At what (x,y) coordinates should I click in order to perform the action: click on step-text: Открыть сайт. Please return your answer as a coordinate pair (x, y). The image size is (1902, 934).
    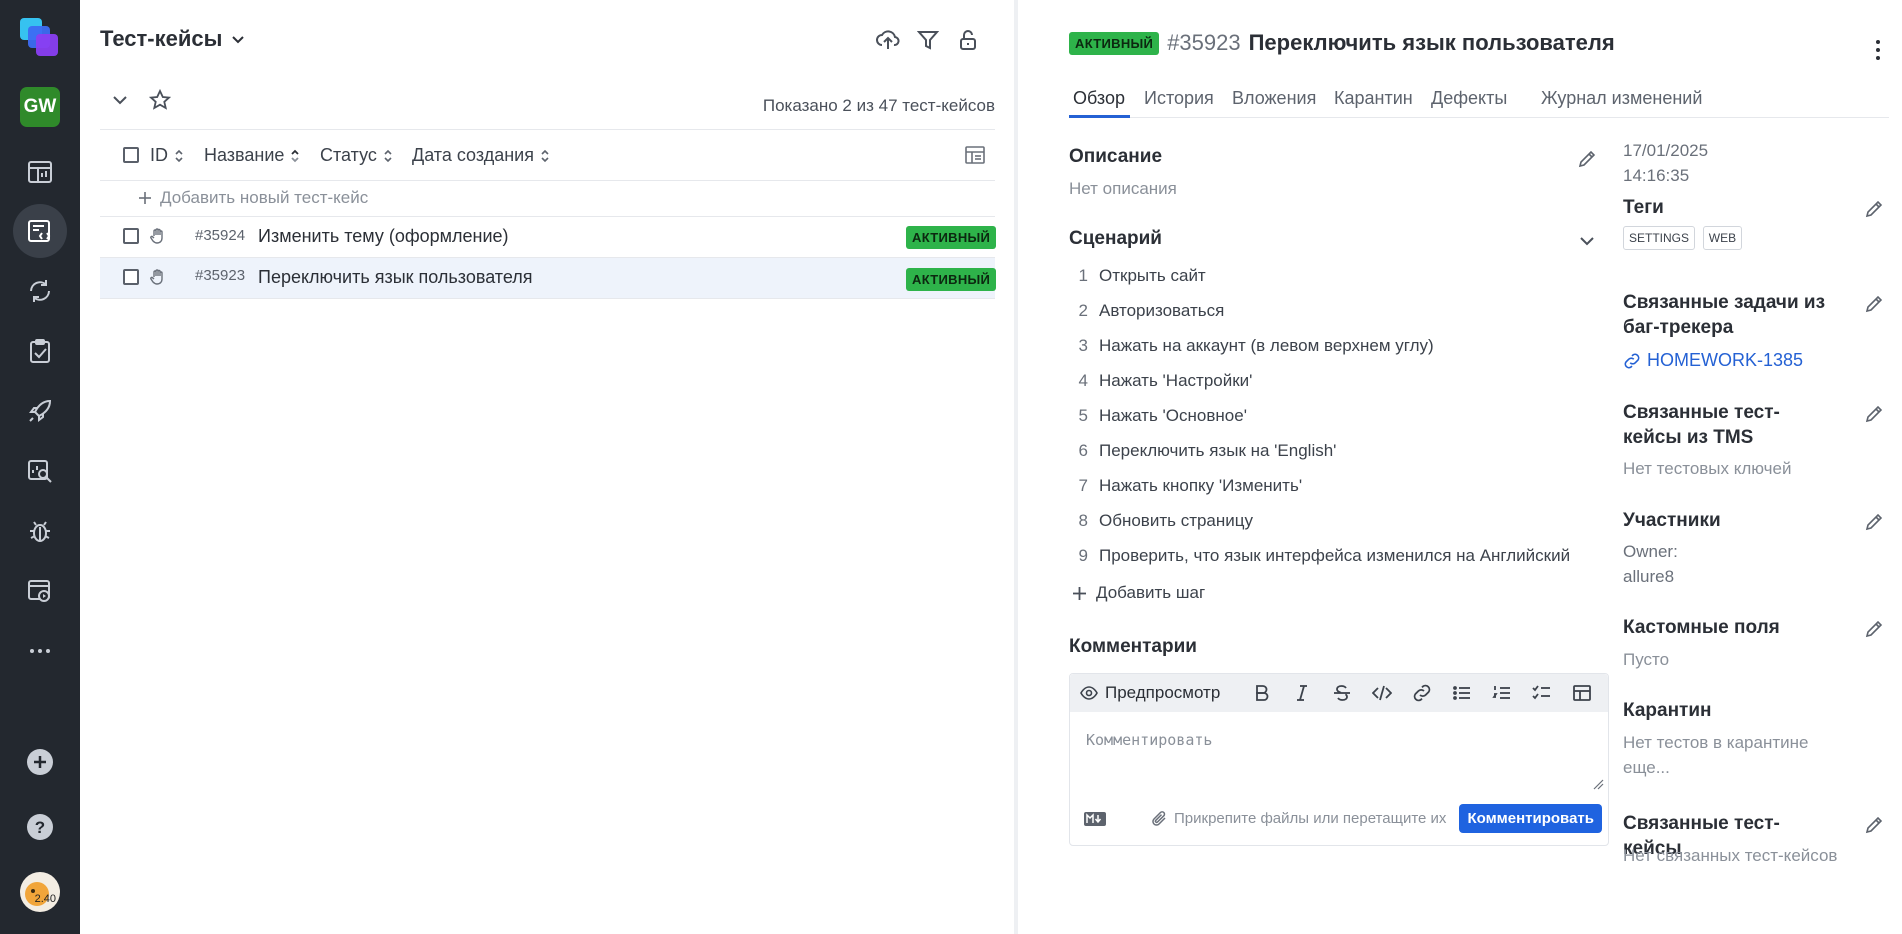
    Looking at the image, I should click on (1152, 276).